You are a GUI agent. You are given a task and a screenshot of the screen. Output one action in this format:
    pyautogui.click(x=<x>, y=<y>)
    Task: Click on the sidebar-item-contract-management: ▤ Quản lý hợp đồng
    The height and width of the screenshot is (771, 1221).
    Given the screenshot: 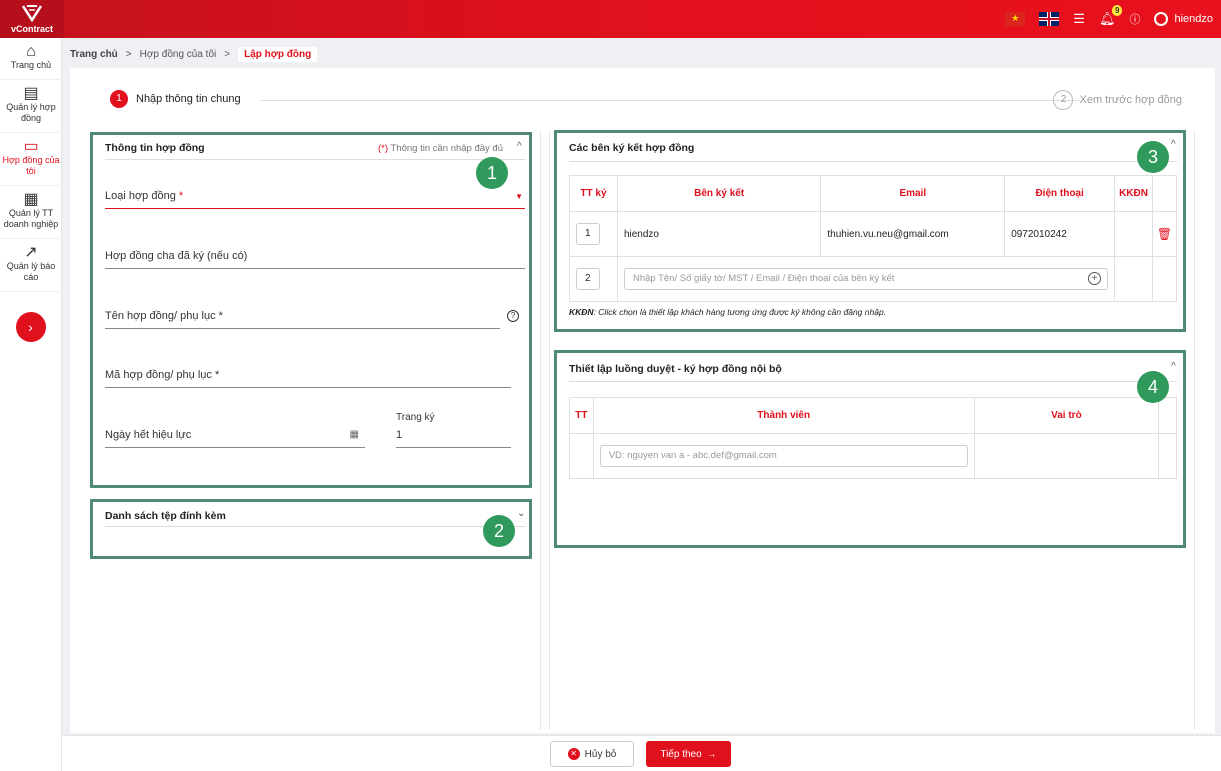 What is the action you would take?
    pyautogui.click(x=31, y=106)
    